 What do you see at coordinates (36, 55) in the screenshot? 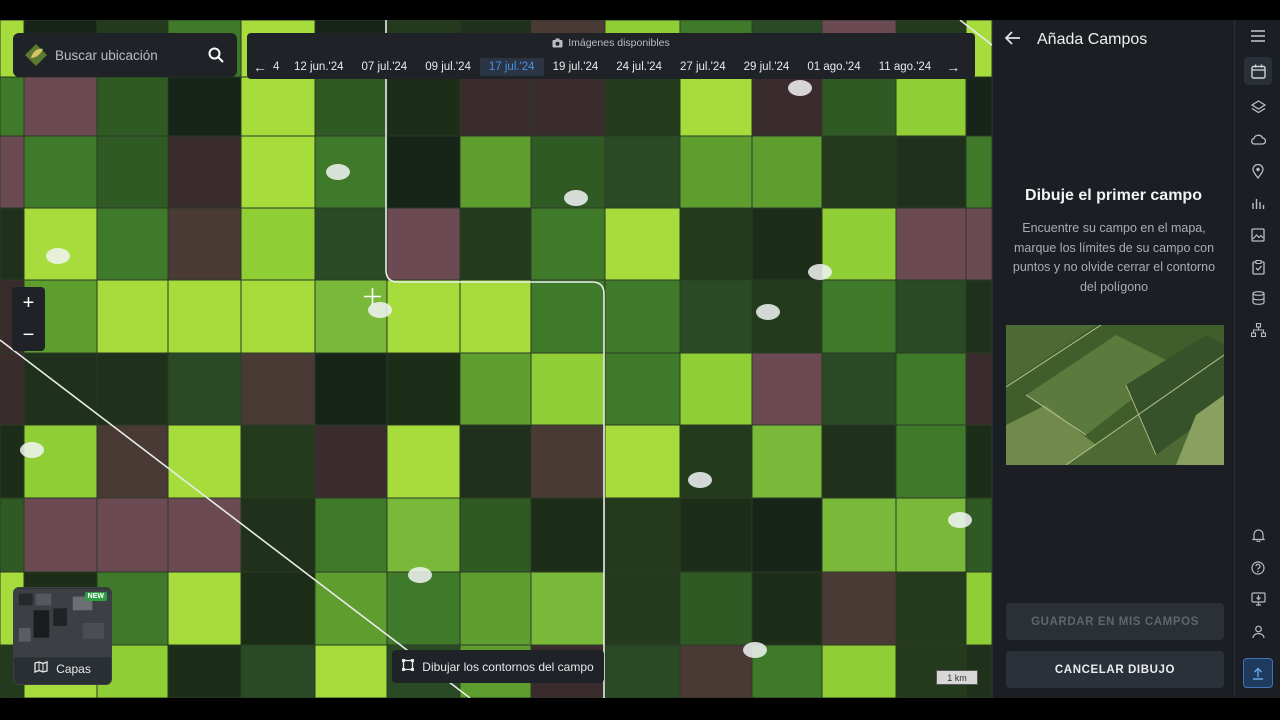
I see `app-logo-icon` at bounding box center [36, 55].